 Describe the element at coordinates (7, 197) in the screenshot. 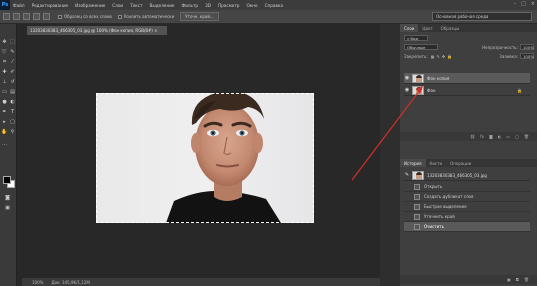

I see `quick-mask-icon: ◙` at that location.